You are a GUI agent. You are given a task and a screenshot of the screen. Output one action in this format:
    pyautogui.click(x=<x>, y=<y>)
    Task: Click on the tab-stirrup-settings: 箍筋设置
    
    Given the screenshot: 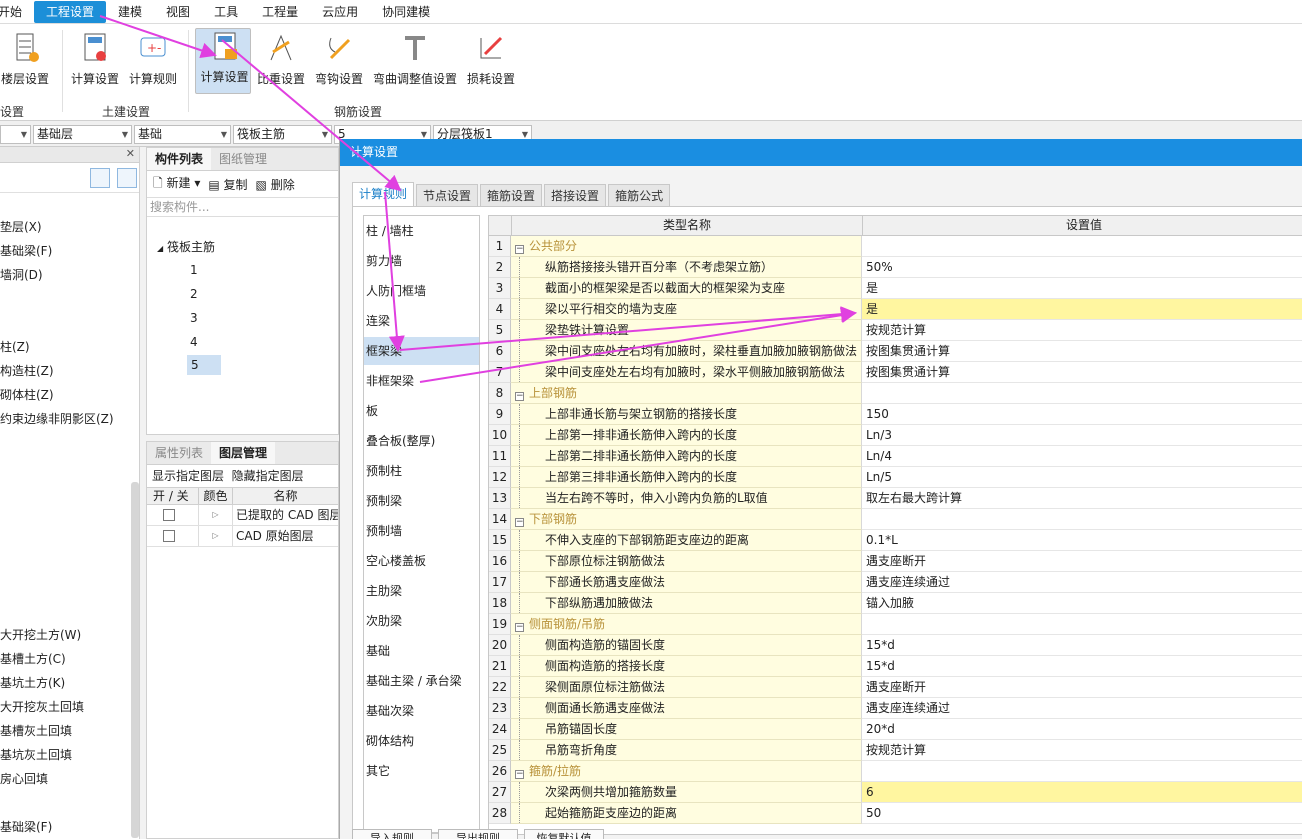 What is the action you would take?
    pyautogui.click(x=511, y=195)
    